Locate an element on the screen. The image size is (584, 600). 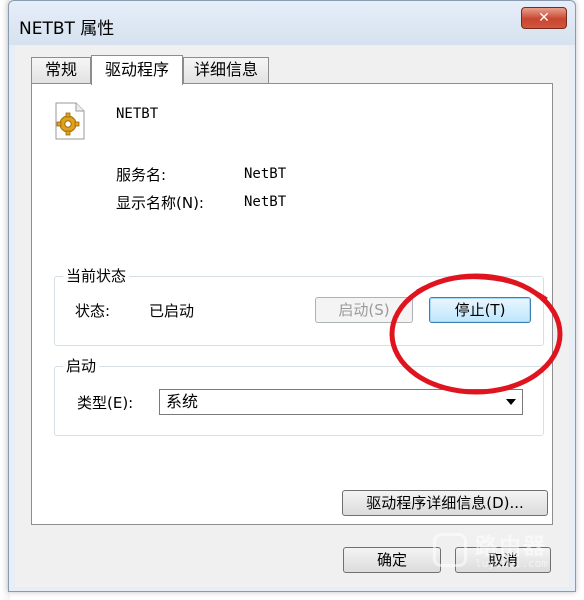
driver-name: NETBT is located at coordinates (137, 114).